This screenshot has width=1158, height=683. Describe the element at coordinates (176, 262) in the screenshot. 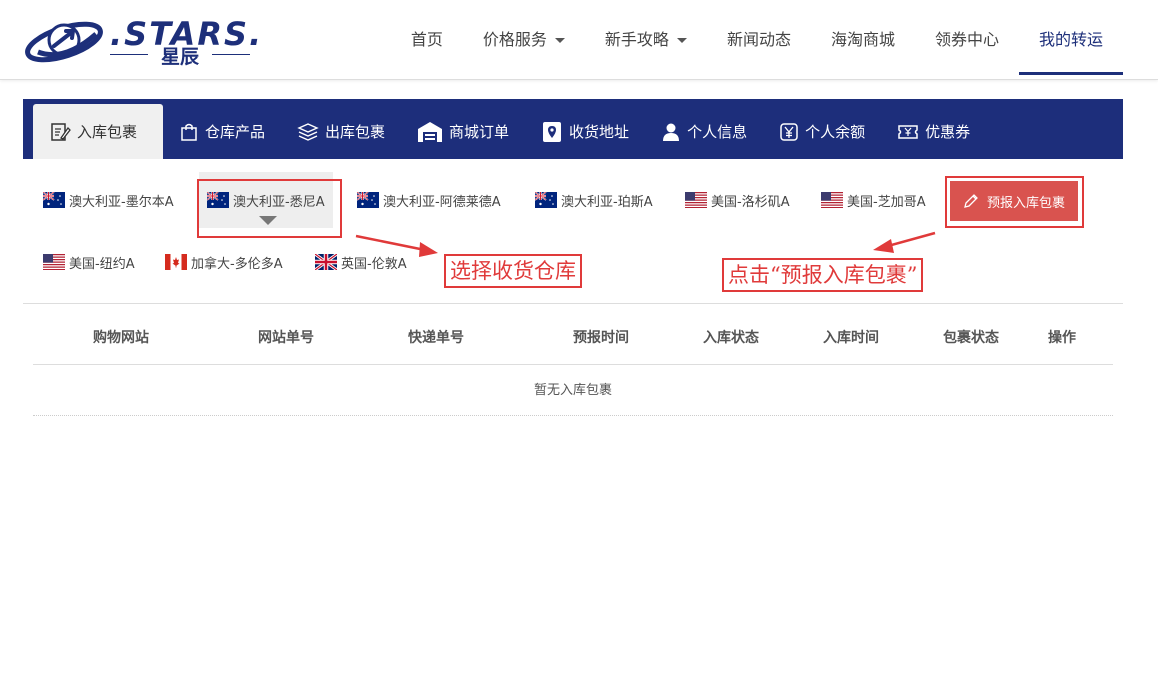

I see `canada-flag-icon` at that location.